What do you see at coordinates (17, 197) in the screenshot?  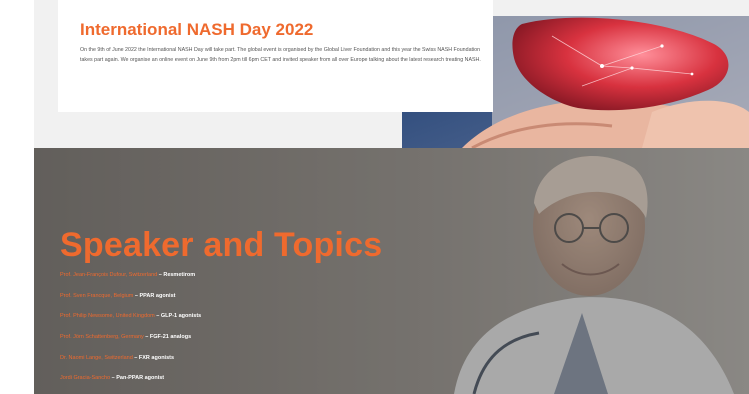 I see `left-margin` at bounding box center [17, 197].